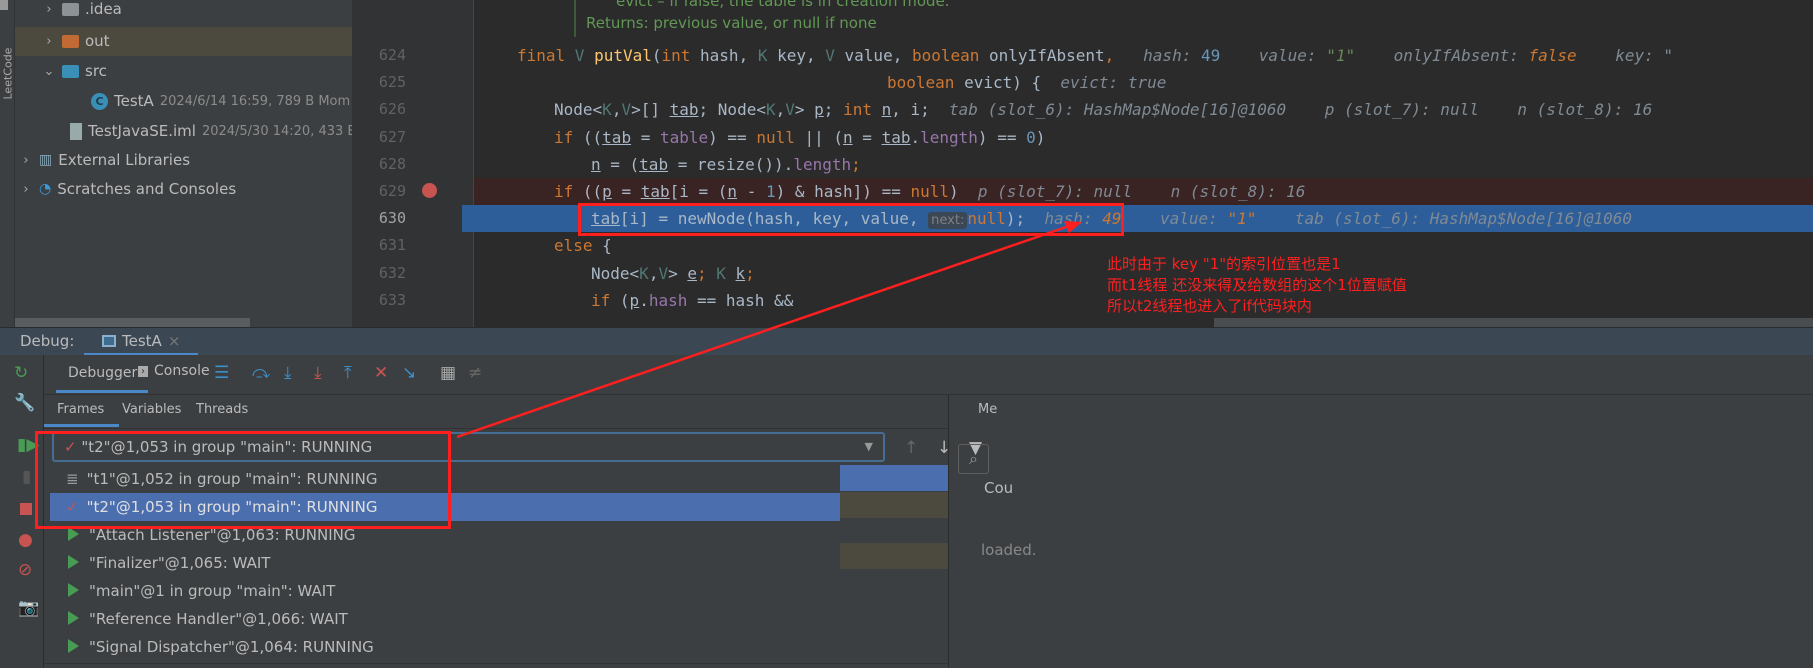 Image resolution: width=1813 pixels, height=668 pixels. I want to click on annotation-text: 而t1线程 还没来得及给数组的这个1位置赋值, so click(1257, 285).